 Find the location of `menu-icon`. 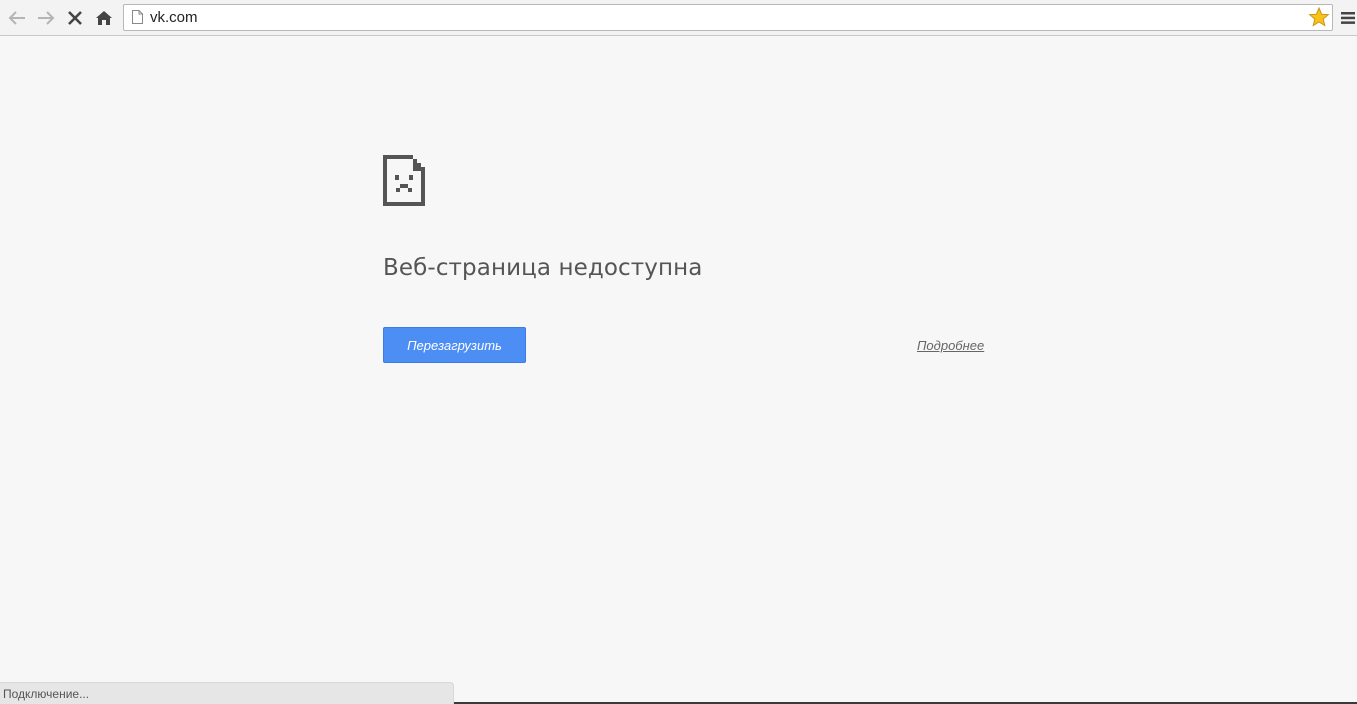

menu-icon is located at coordinates (1348, 18).